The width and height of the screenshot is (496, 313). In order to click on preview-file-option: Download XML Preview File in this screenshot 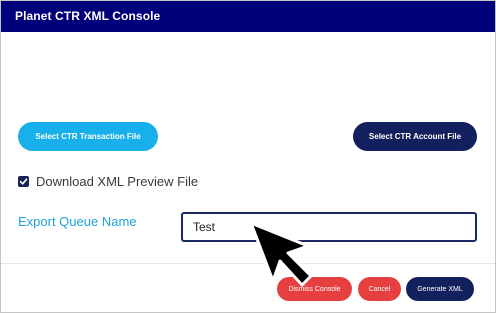, I will do `click(108, 181)`.